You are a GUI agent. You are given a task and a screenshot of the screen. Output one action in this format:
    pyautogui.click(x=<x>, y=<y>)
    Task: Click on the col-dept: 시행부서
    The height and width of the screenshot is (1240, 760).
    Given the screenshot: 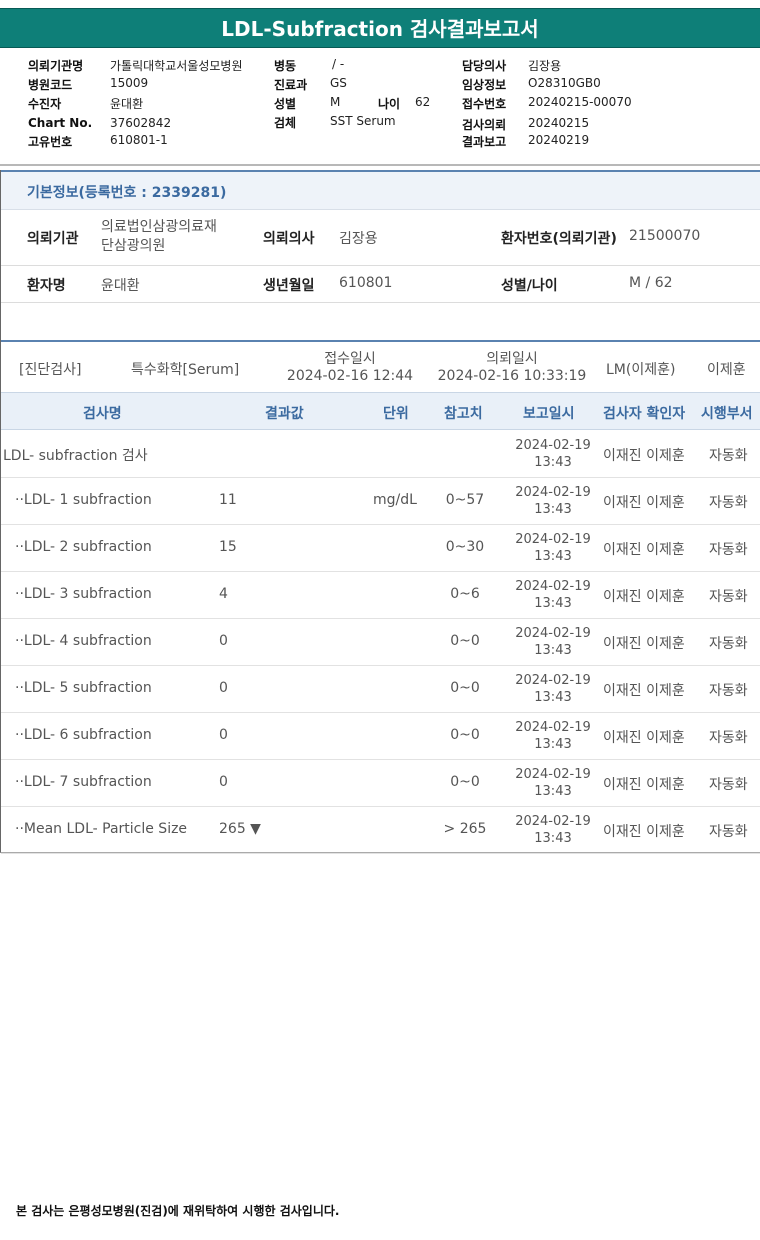 What is the action you would take?
    pyautogui.click(x=727, y=414)
    